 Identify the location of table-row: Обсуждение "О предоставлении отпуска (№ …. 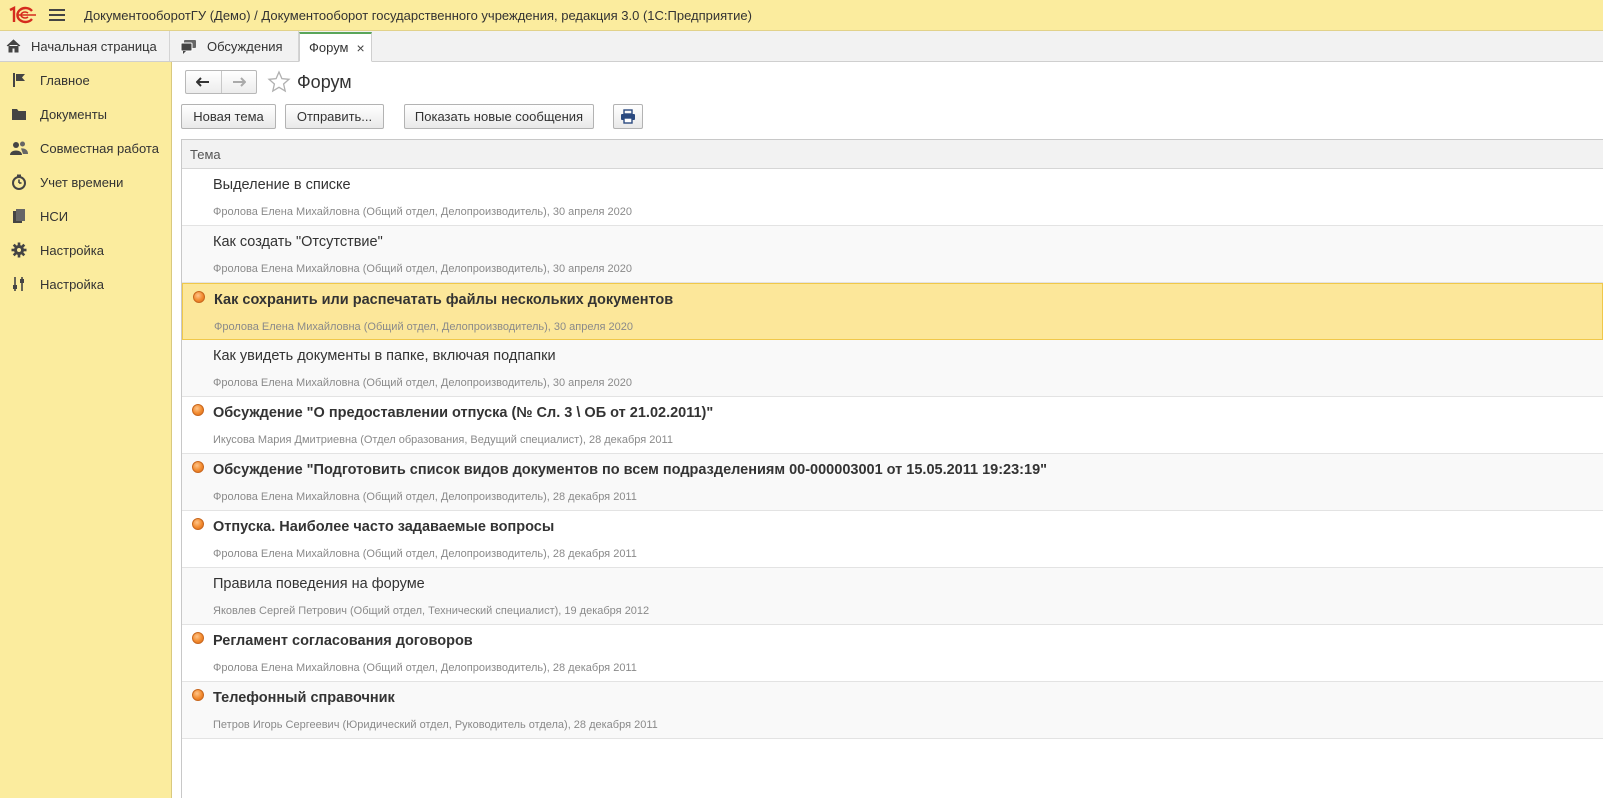
(892, 425).